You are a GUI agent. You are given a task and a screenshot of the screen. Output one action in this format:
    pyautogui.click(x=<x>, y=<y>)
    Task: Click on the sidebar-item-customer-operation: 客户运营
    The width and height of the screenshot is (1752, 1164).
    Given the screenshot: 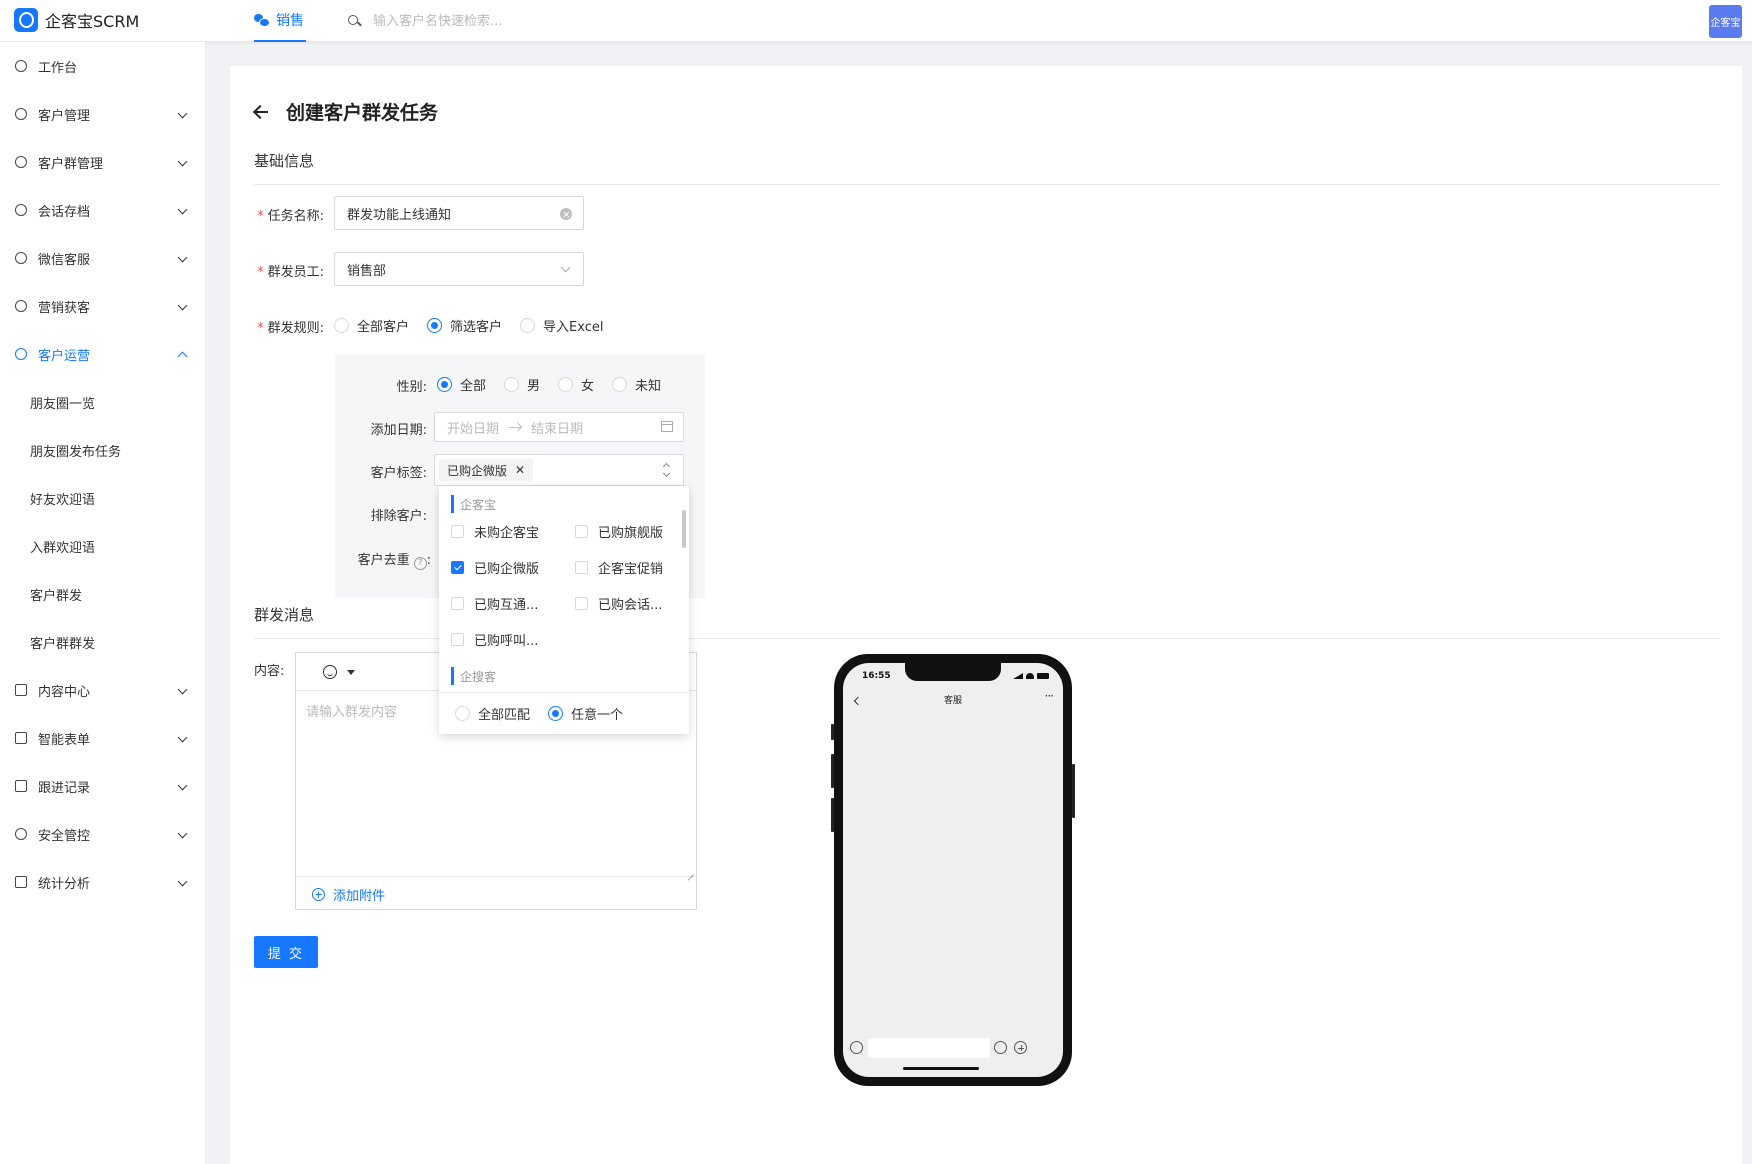 What is the action you would take?
    pyautogui.click(x=103, y=354)
    